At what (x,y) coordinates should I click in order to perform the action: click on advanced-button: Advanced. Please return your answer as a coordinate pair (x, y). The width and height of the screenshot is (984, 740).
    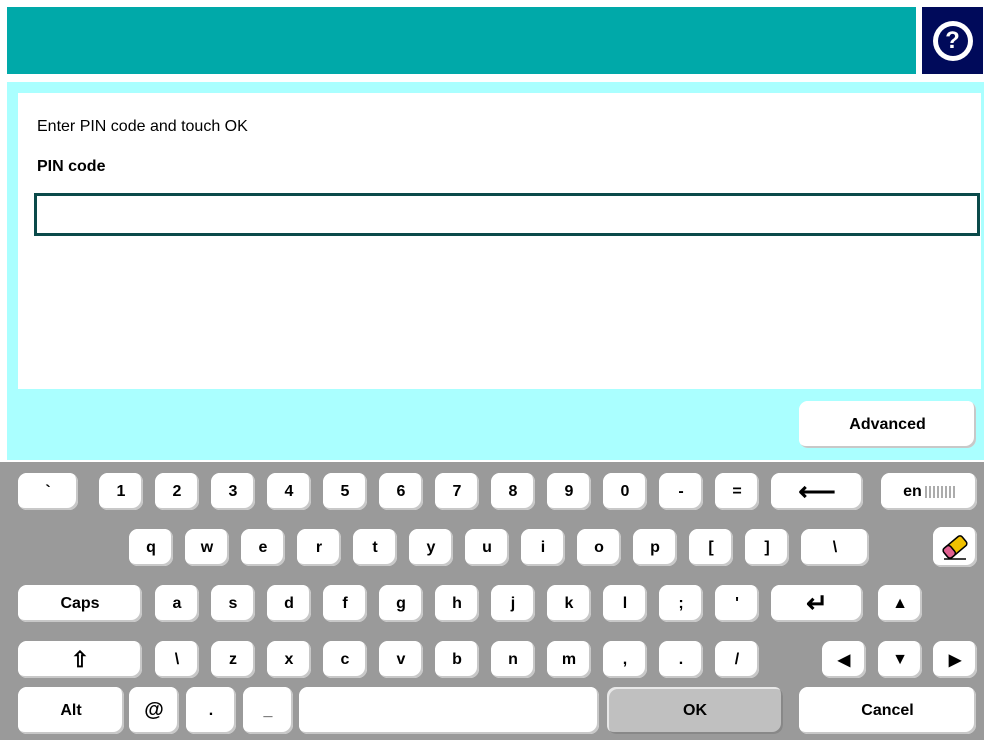
    Looking at the image, I should click on (887, 424).